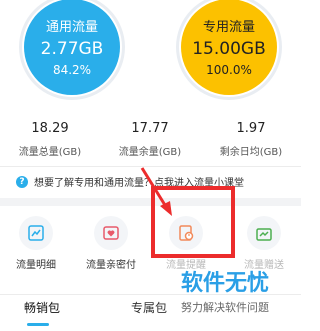  What do you see at coordinates (36, 233) in the screenshot?
I see `chart-icon` at bounding box center [36, 233].